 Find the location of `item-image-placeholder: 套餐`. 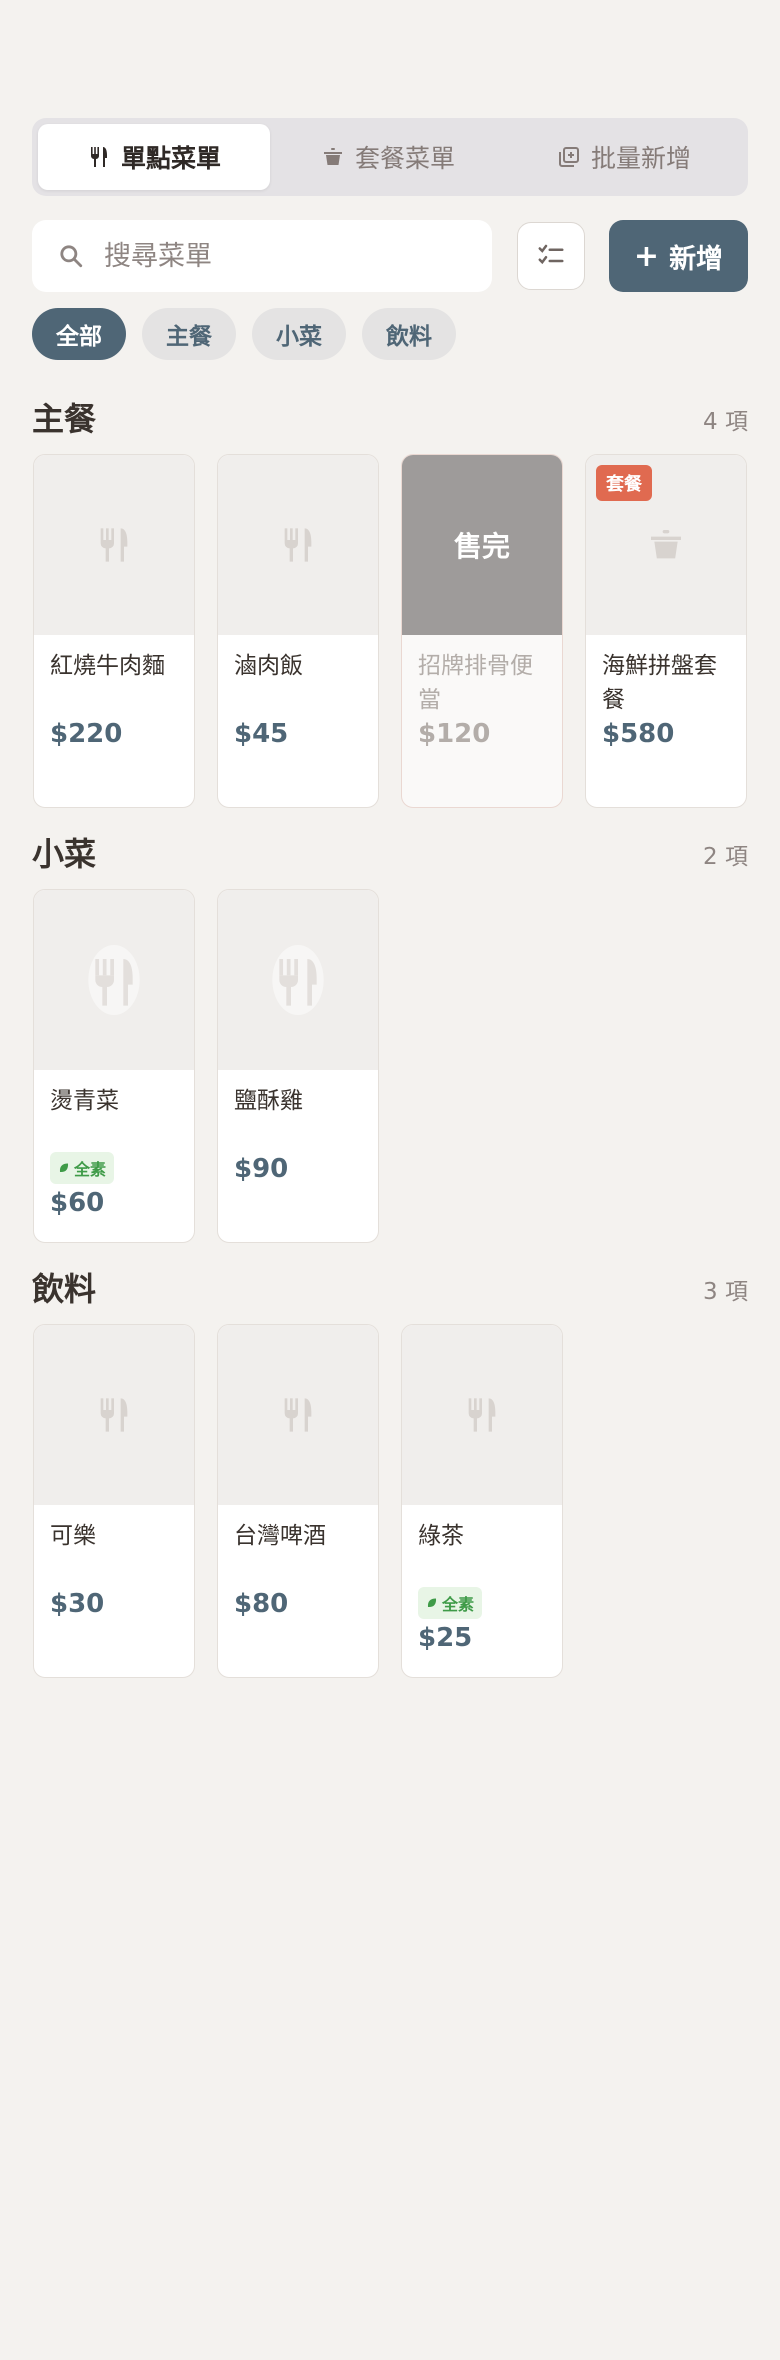

item-image-placeholder: 套餐 is located at coordinates (666, 545).